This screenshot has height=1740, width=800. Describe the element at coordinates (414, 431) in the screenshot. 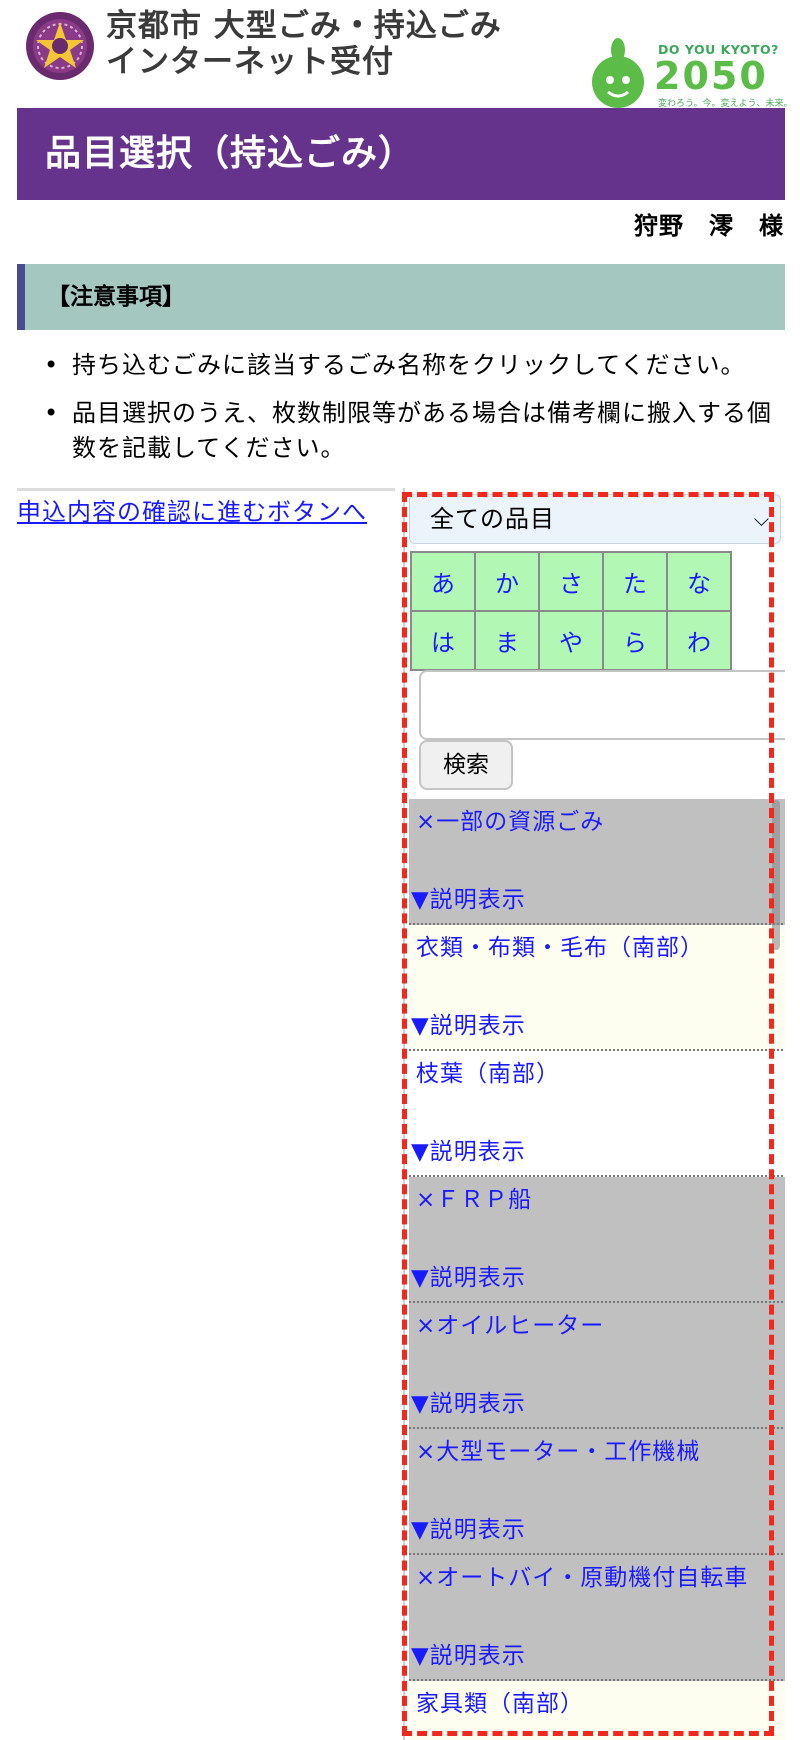

I see `notice-item: 品目選択のうえ、枚数制限等がある場合は備考欄に搬入する個数を記載してください。` at that location.